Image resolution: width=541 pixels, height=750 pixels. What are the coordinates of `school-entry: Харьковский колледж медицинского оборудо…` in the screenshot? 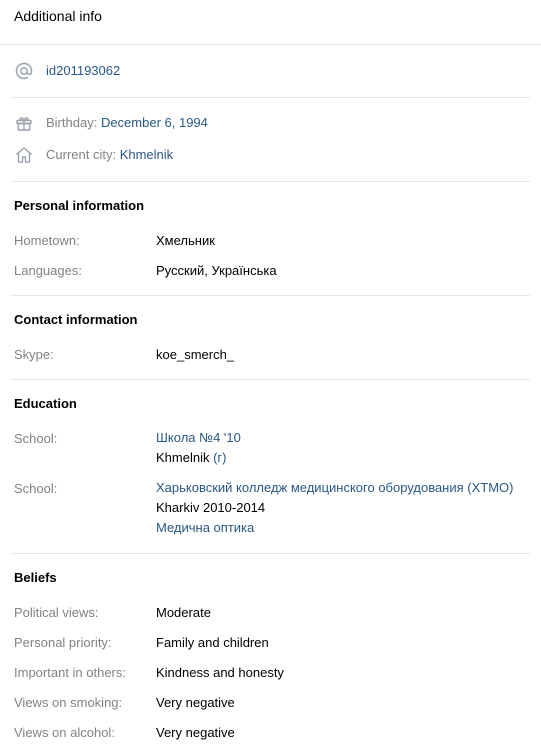 It's located at (334, 508).